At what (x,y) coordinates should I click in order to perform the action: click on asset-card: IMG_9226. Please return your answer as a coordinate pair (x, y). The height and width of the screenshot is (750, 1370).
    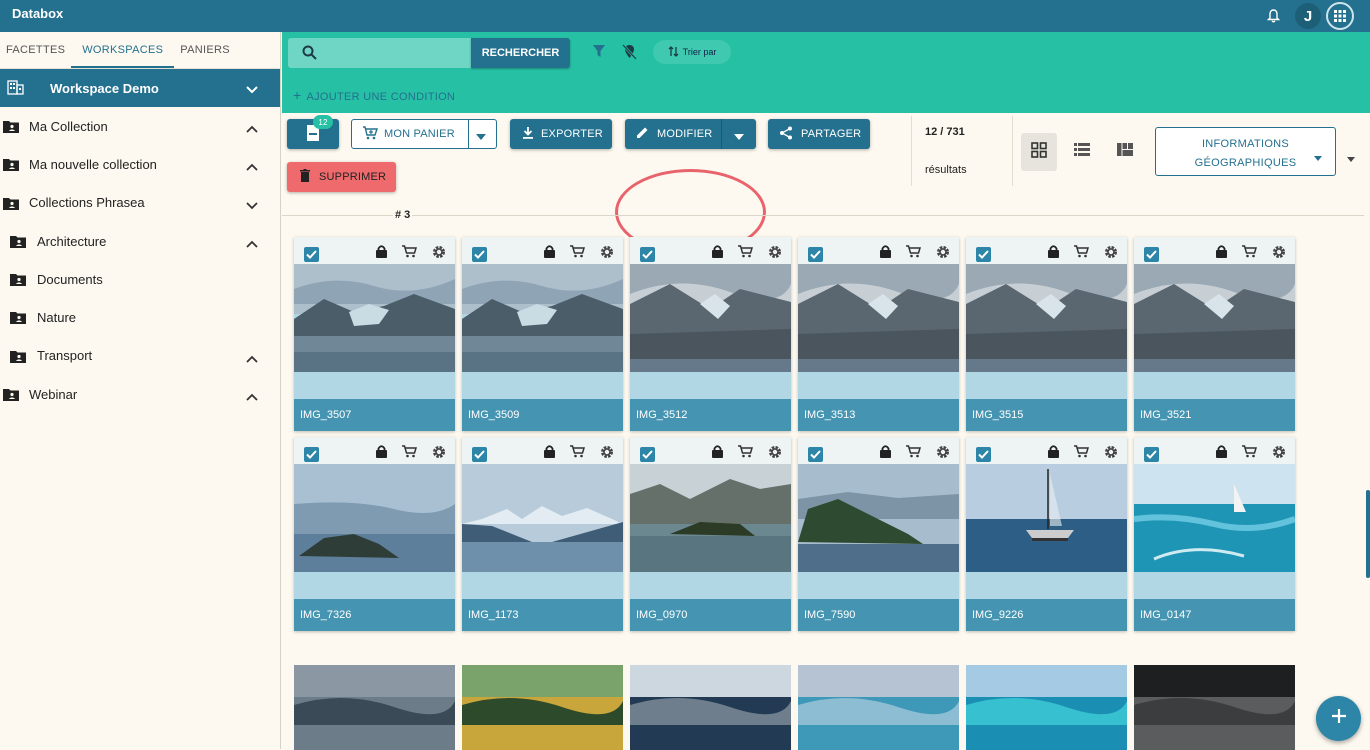
    Looking at the image, I should click on (1046, 534).